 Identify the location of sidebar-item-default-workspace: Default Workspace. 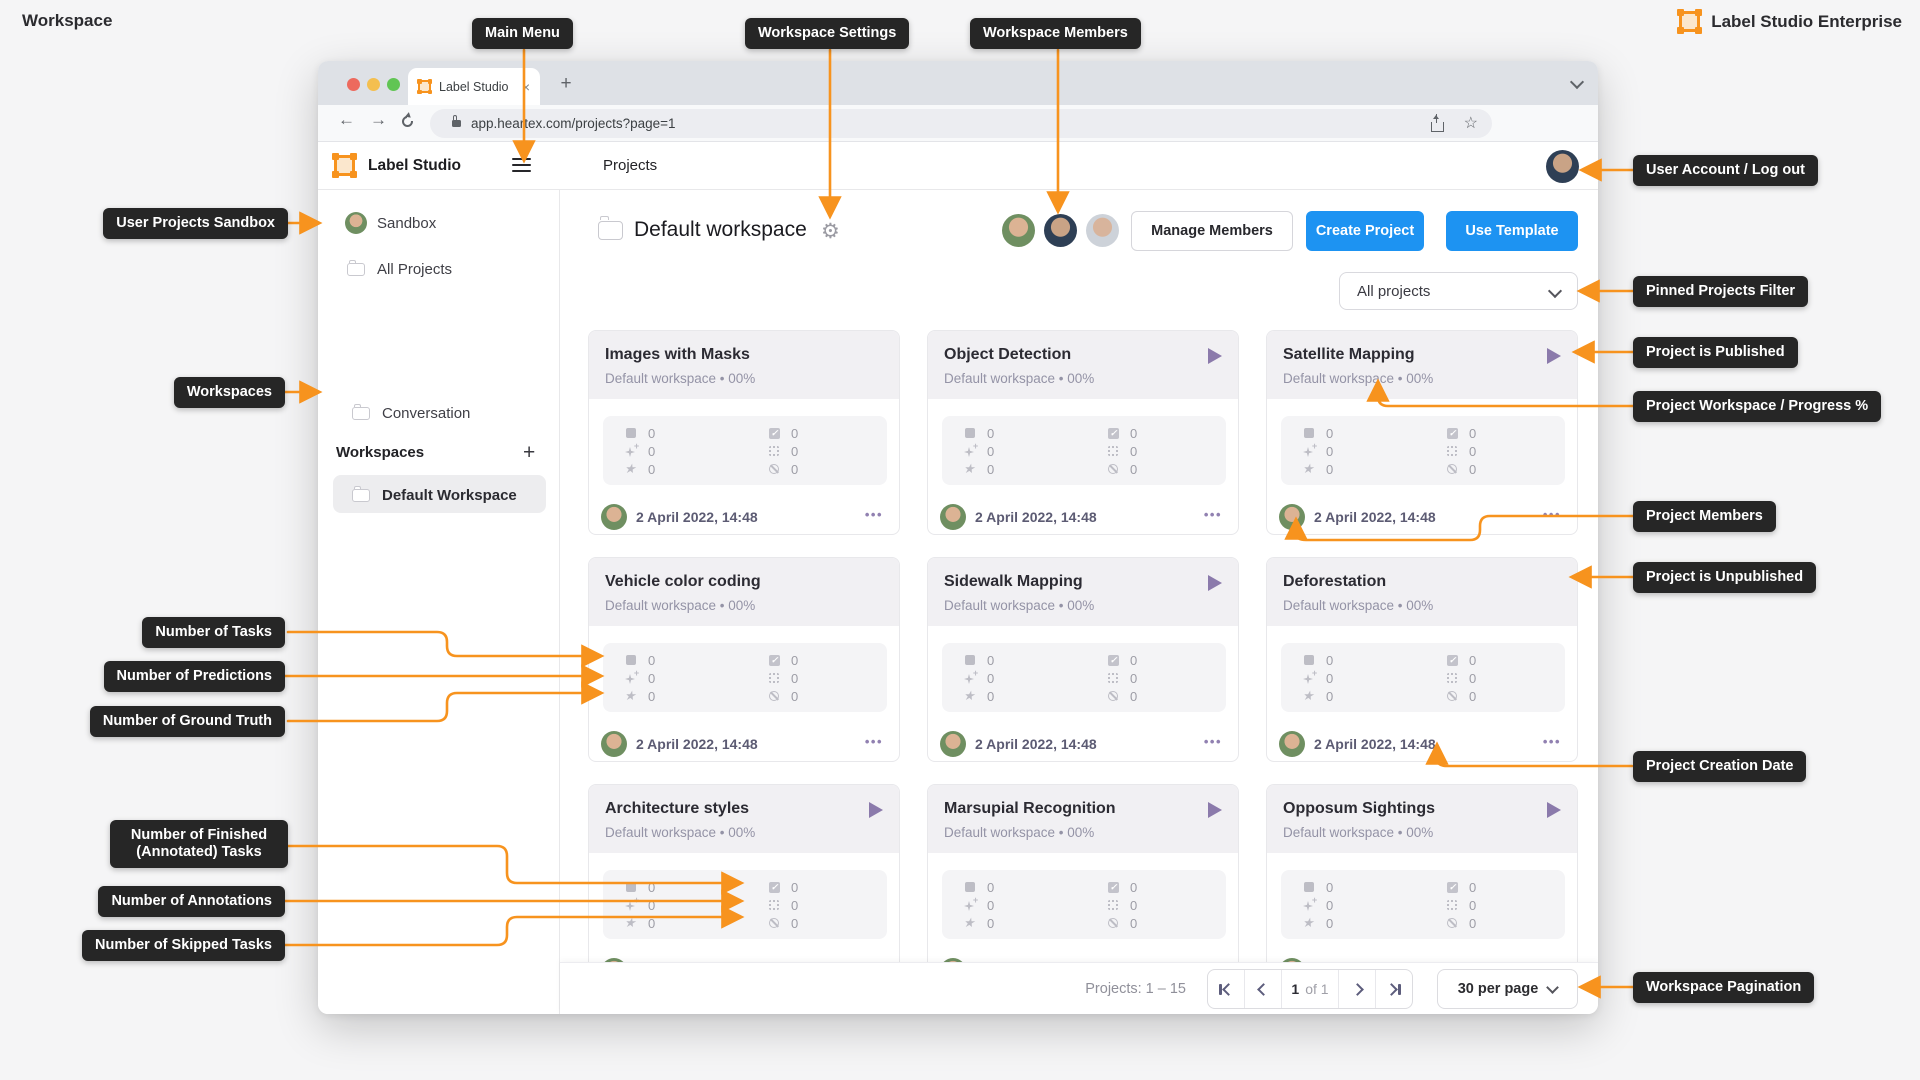
(439, 494).